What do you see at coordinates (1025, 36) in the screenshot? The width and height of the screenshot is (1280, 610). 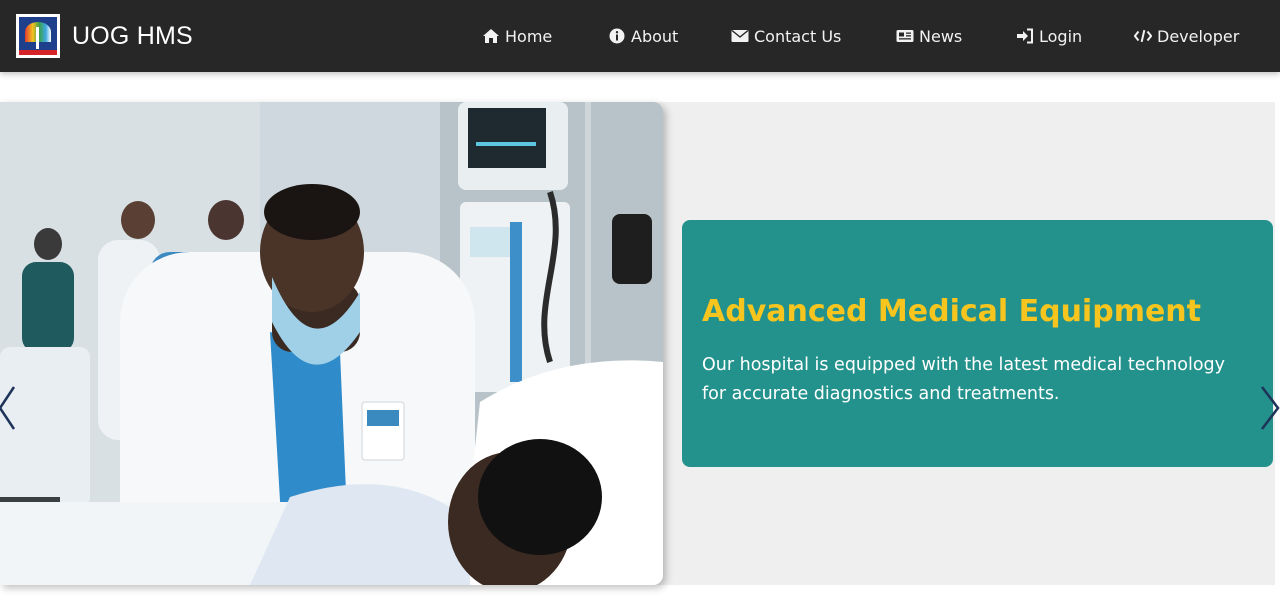 I see `sign-in-icon` at bounding box center [1025, 36].